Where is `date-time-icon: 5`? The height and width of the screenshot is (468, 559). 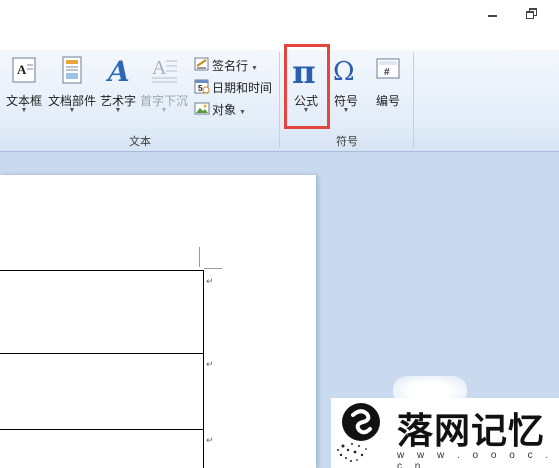 date-time-icon: 5 is located at coordinates (202, 86).